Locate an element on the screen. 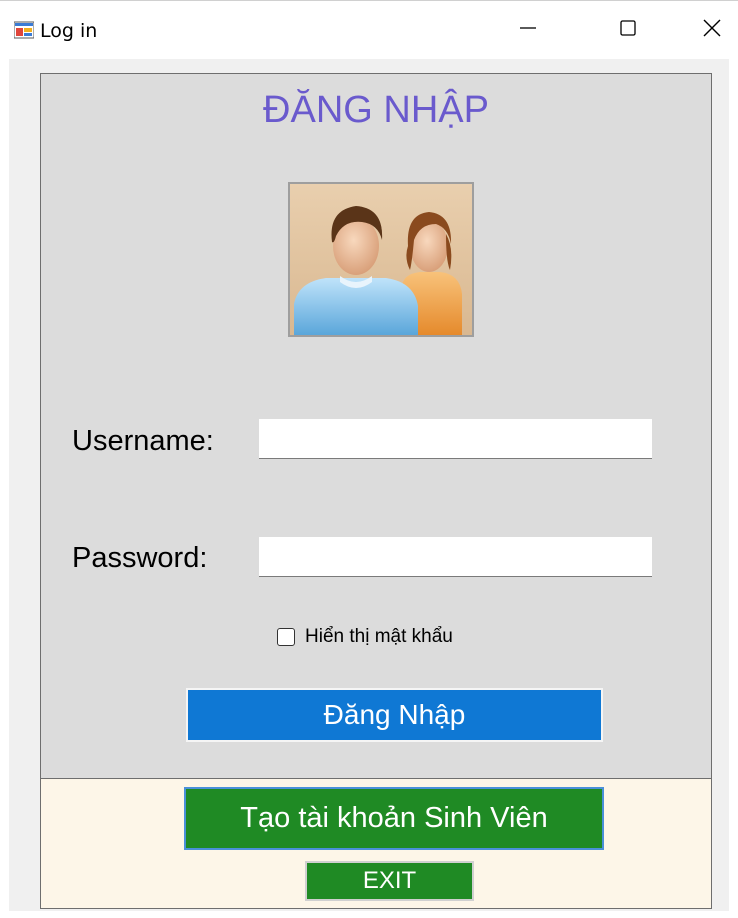 The image size is (738, 918). maximize-icon is located at coordinates (628, 30).